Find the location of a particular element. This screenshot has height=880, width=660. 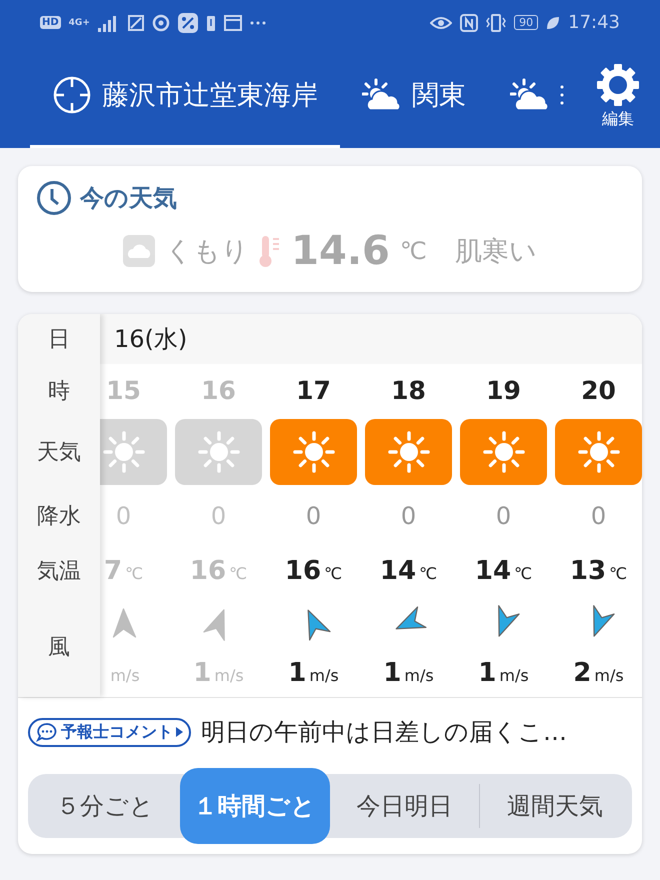

chat-icon is located at coordinates (47, 732).